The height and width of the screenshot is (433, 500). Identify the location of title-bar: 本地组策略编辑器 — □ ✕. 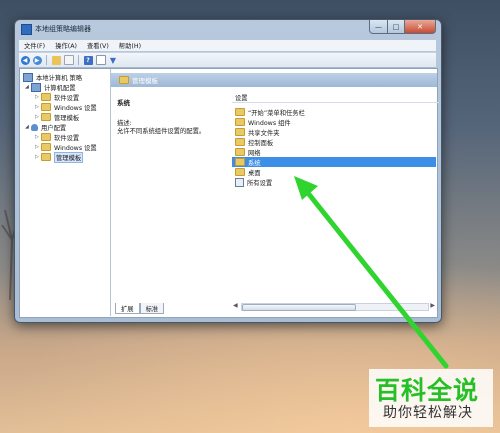
(228, 29).